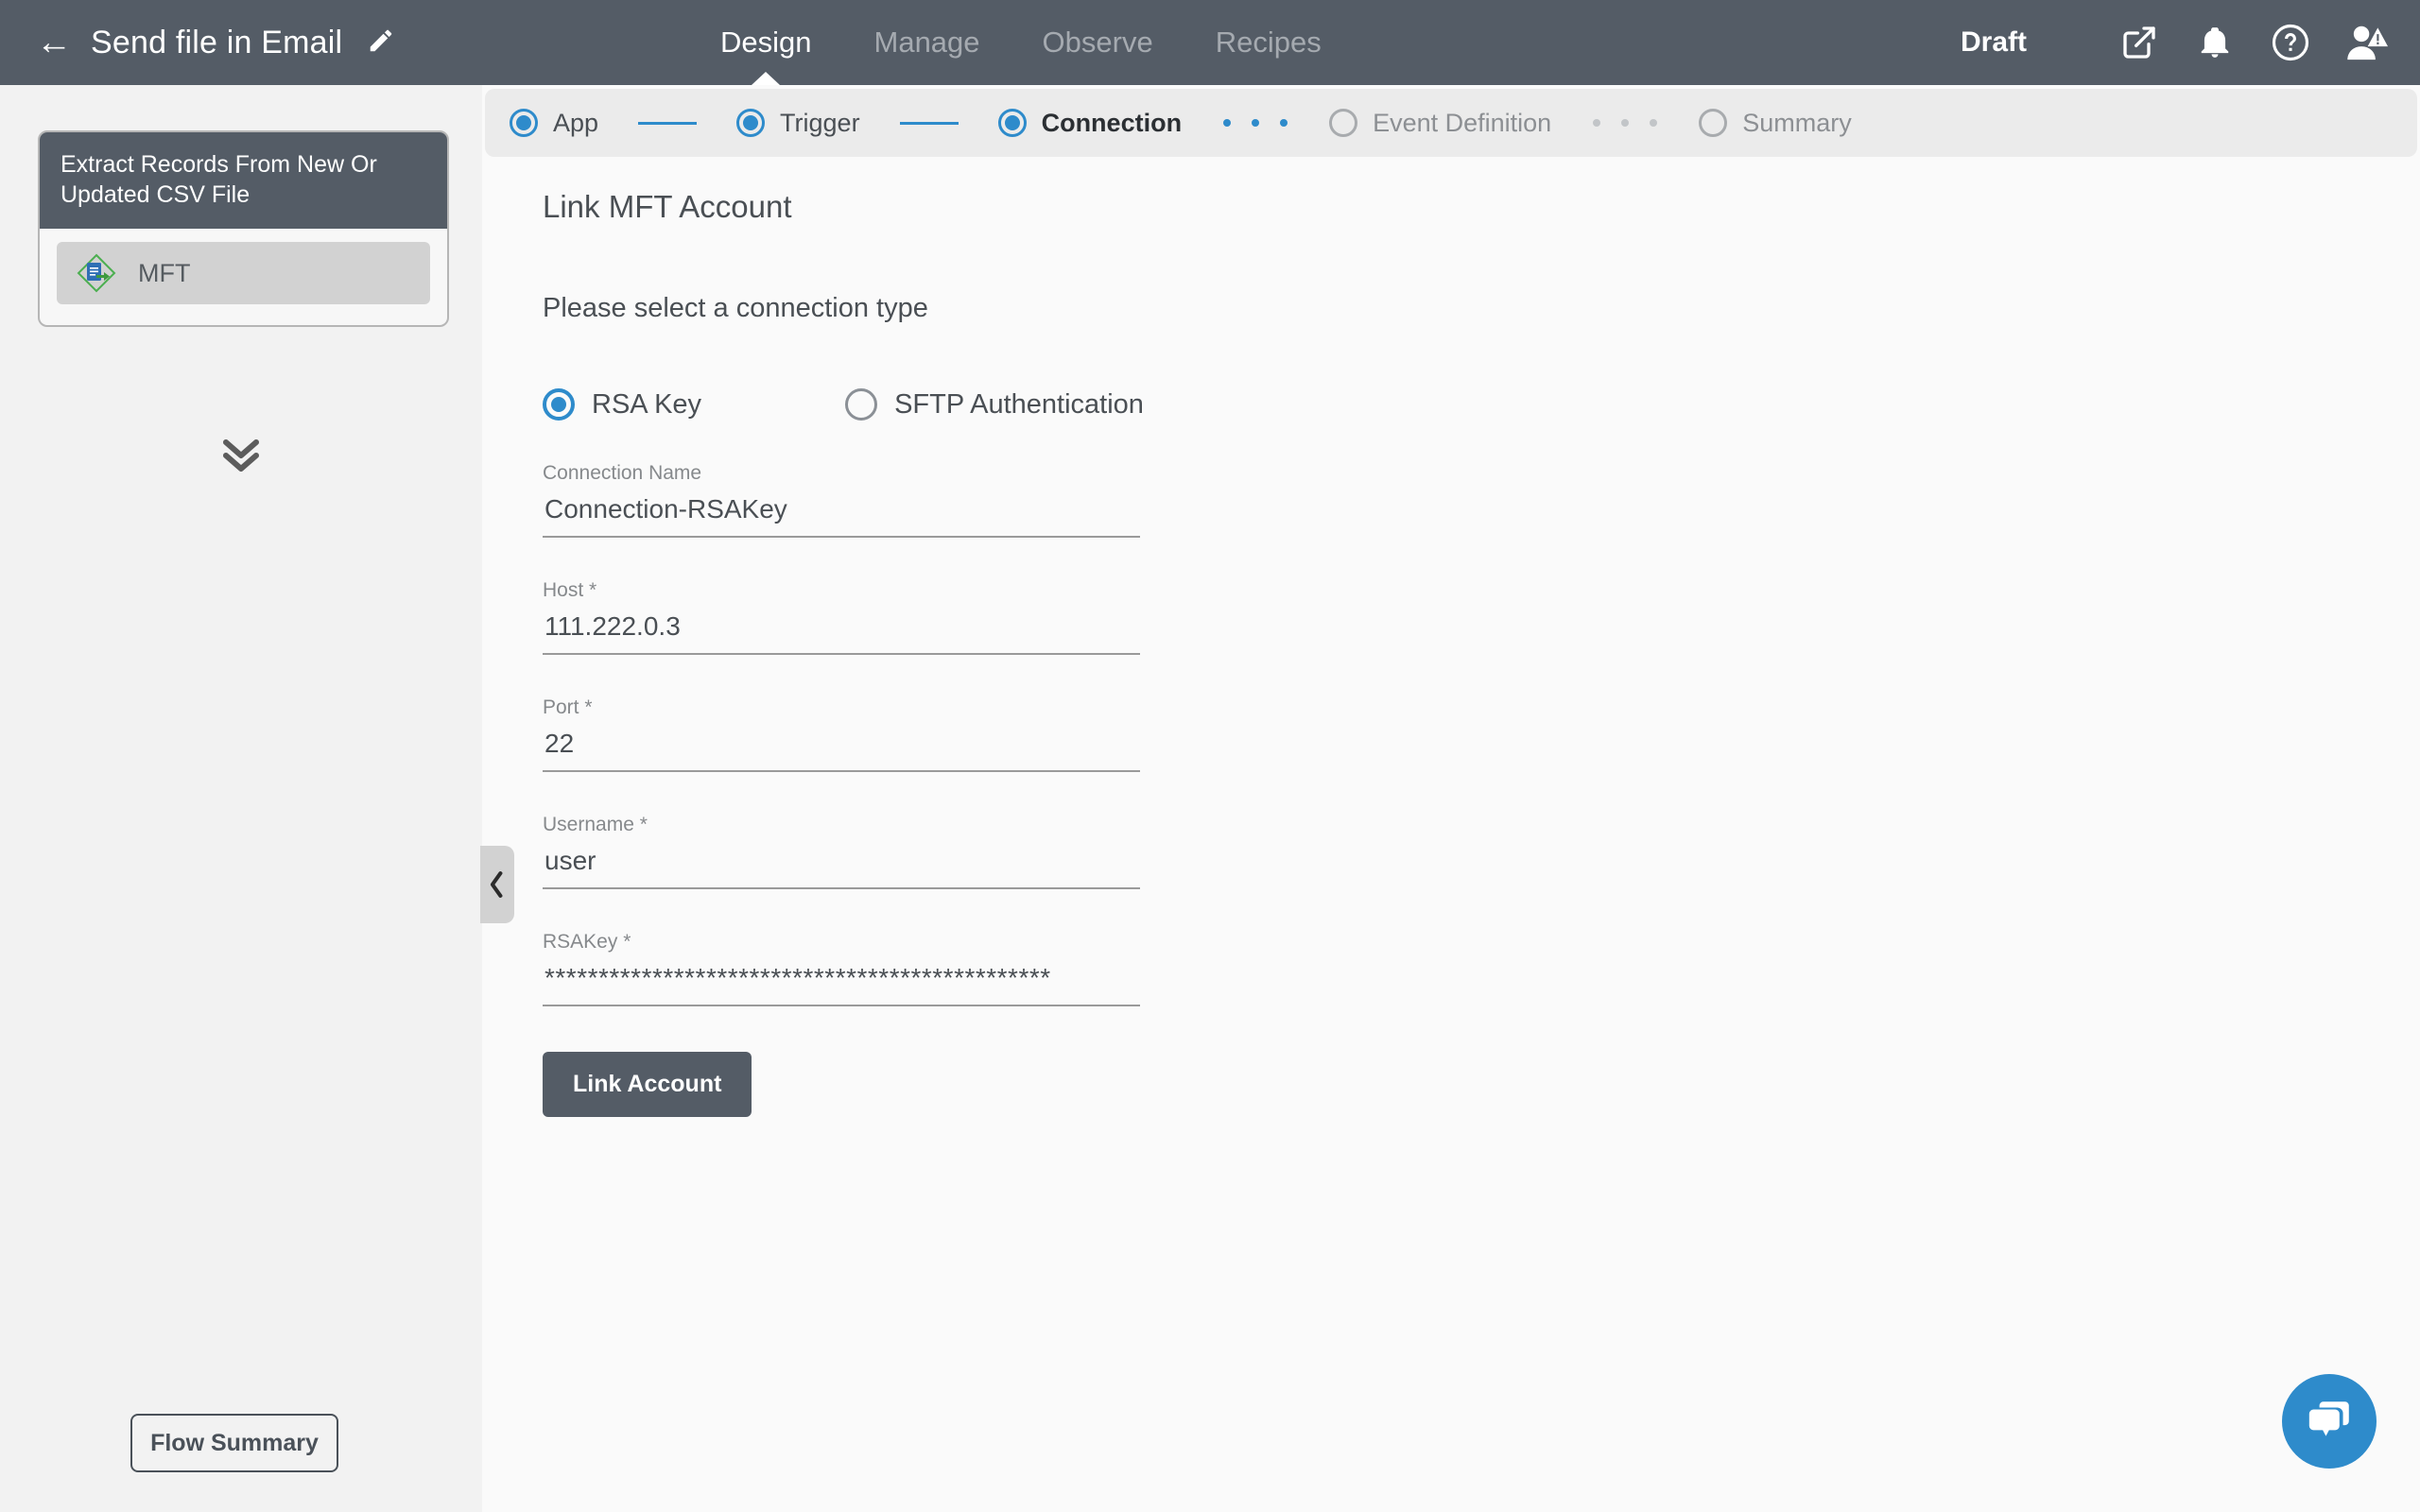 The width and height of the screenshot is (2420, 1512). I want to click on flow-node-app-chip: MFT, so click(243, 273).